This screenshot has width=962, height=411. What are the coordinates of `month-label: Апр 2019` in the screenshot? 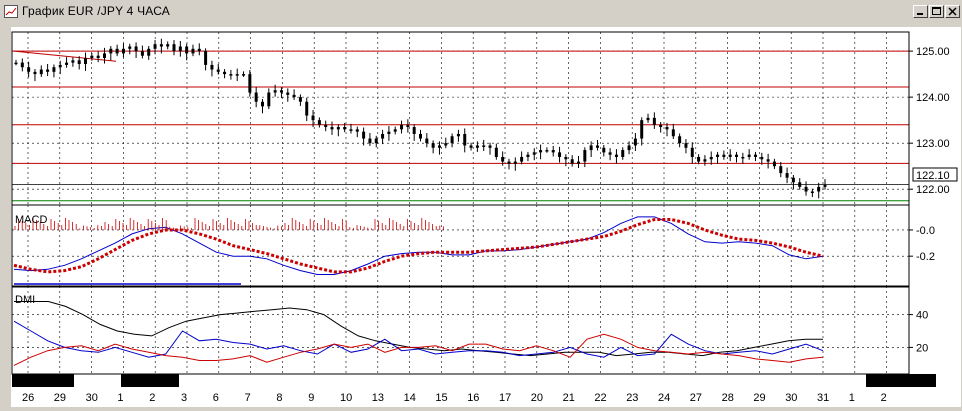 It's located at (39, 381).